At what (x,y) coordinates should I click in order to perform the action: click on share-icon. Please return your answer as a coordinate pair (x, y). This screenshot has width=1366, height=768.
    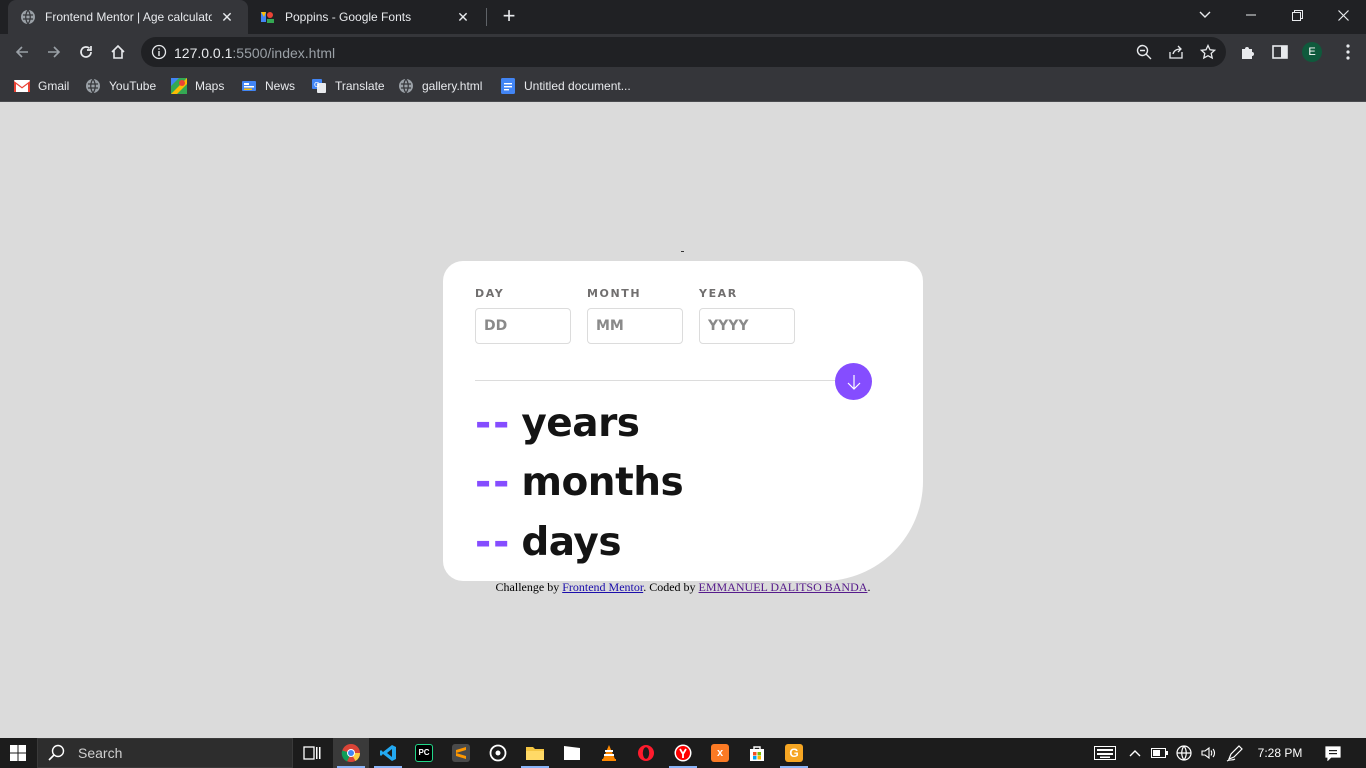
    Looking at the image, I should click on (1176, 52).